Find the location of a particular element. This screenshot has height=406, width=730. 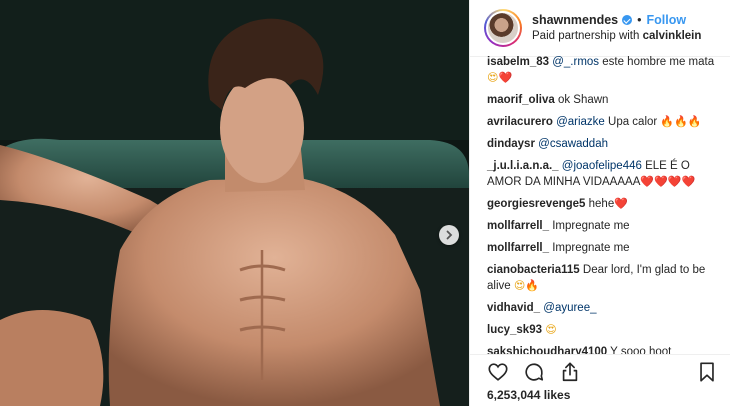

action-bar is located at coordinates (600, 371).